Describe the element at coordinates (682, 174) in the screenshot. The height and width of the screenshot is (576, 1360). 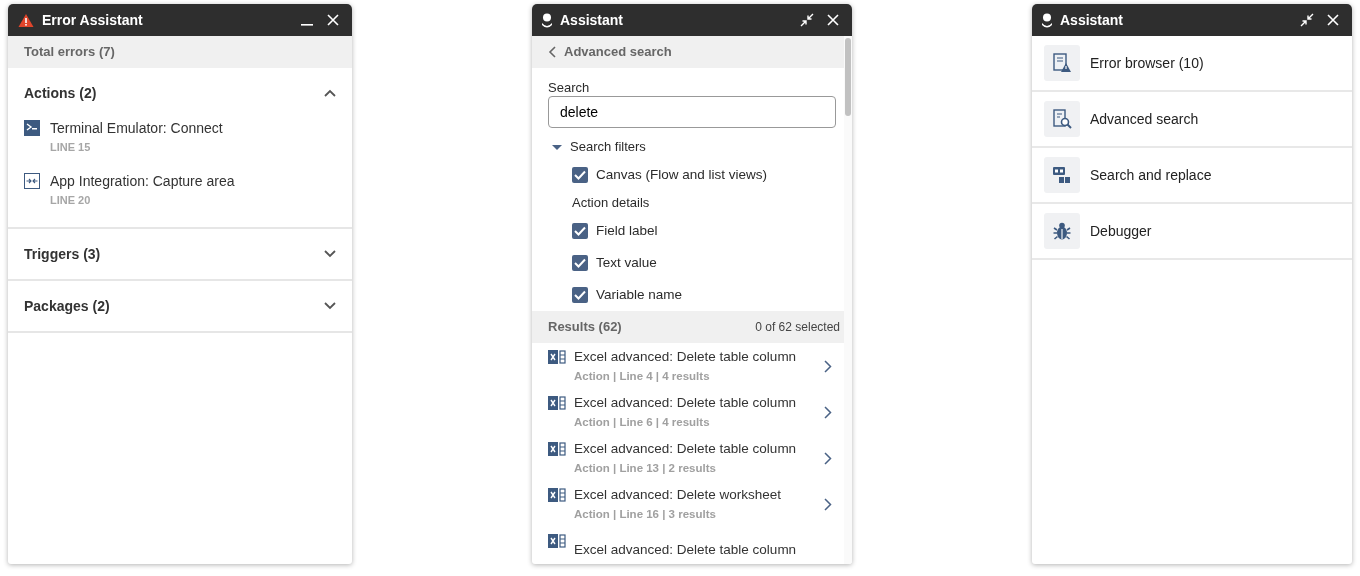
I see `checkbox-label: Canvas (Flow and list views)` at that location.